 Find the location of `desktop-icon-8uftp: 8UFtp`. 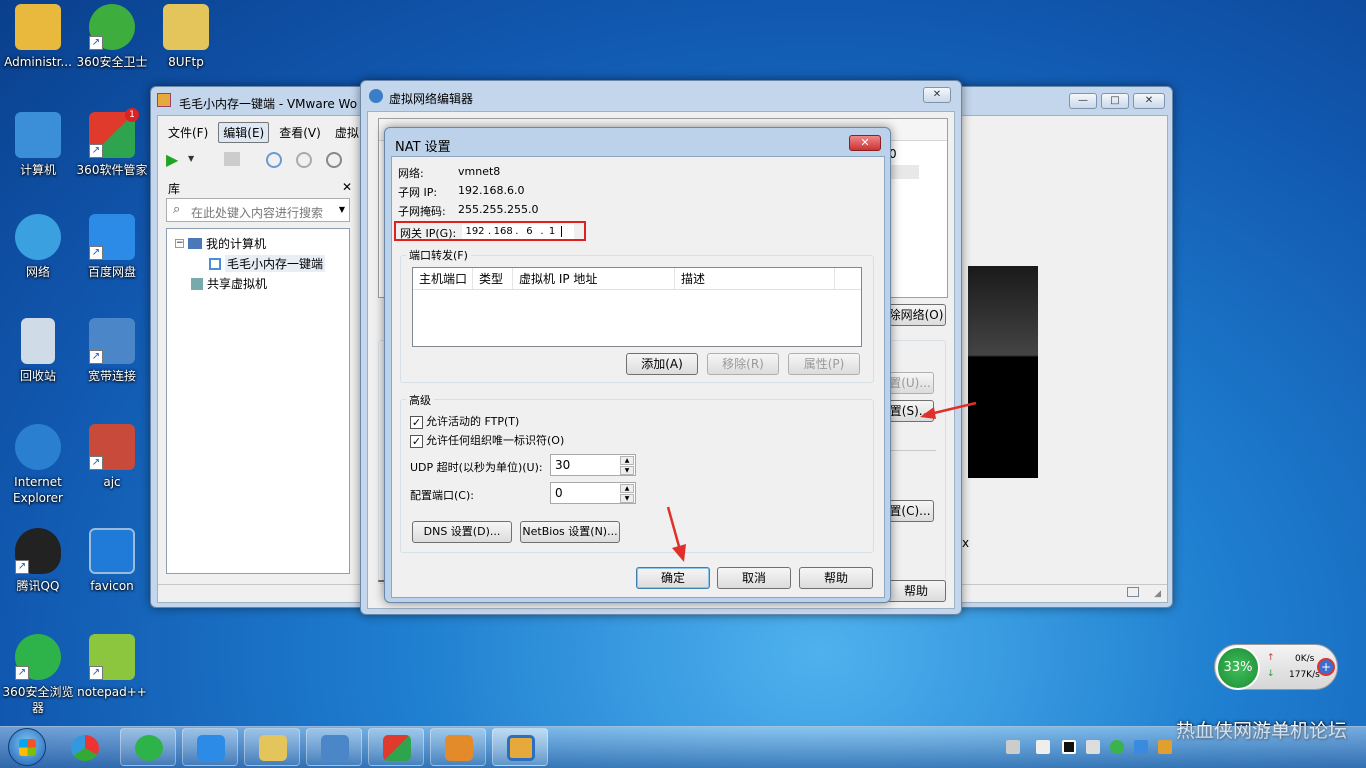

desktop-icon-8uftp: 8UFtp is located at coordinates (186, 37).